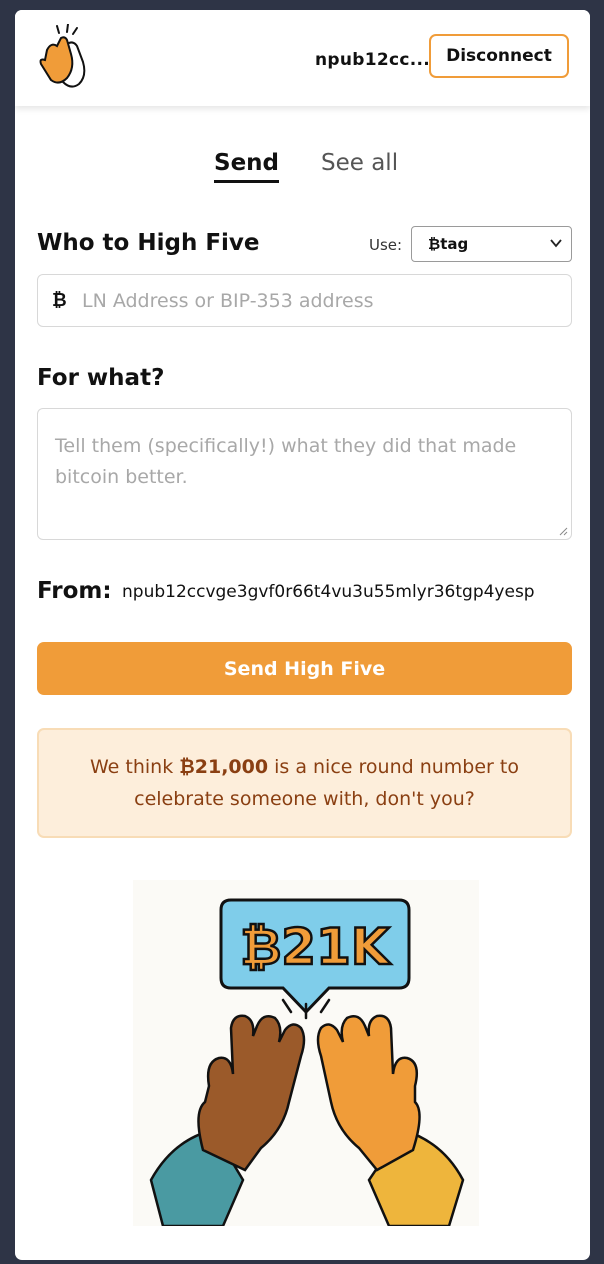 The image size is (604, 1264). Describe the element at coordinates (563, 531) in the screenshot. I see `resize-grip-icon` at that location.